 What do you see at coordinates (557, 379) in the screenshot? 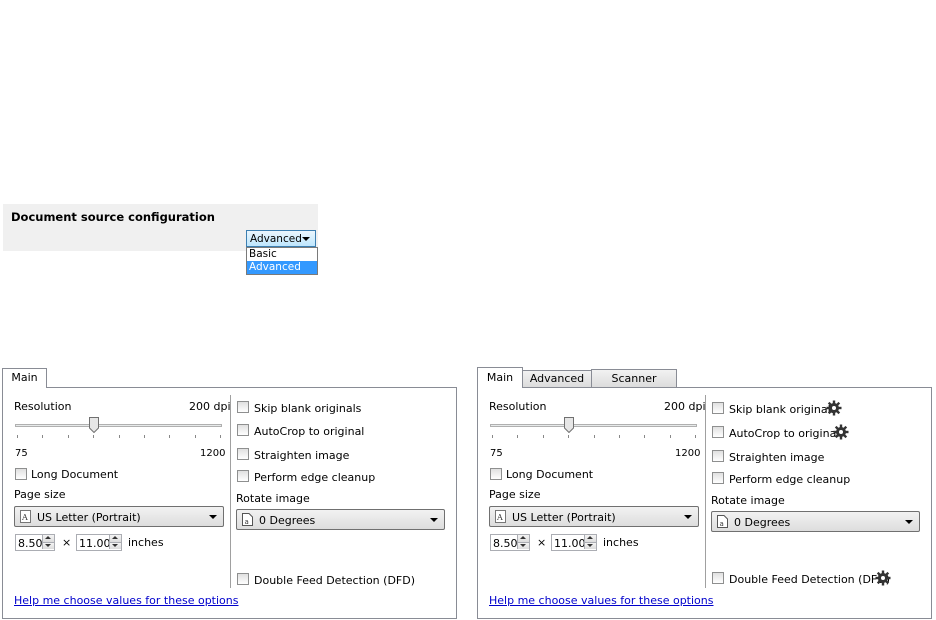
I see `tab-advanced: Advanced` at bounding box center [557, 379].